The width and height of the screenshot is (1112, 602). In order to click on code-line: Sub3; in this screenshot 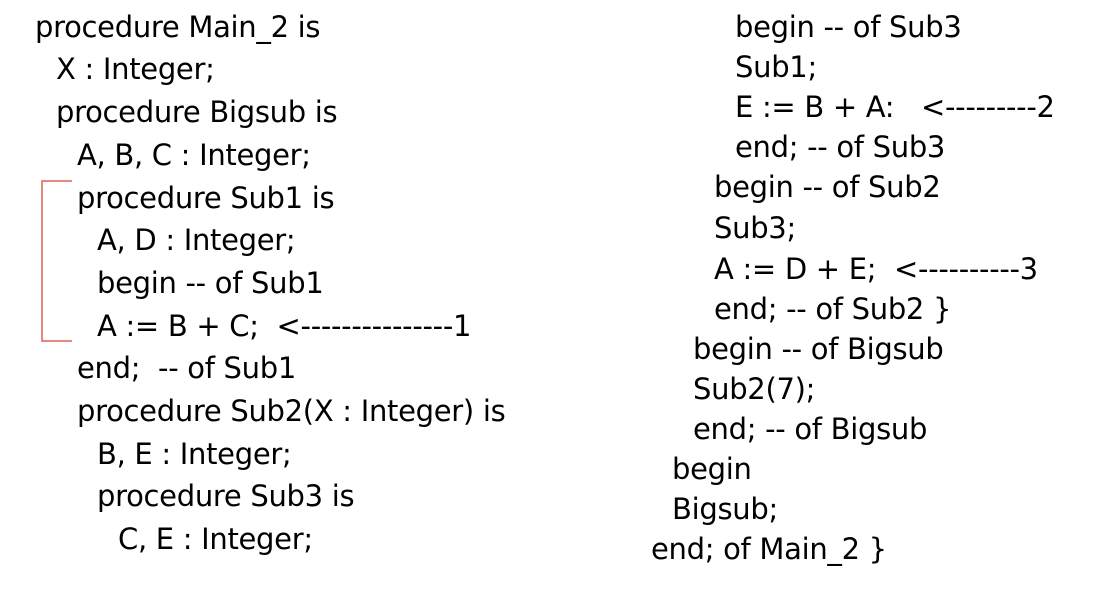, I will do `click(755, 228)`.